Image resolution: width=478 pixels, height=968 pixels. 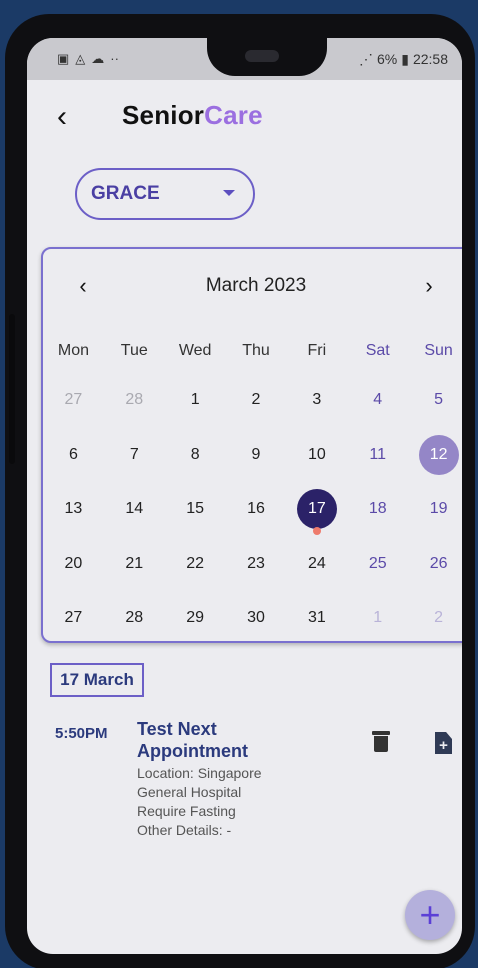 What do you see at coordinates (438, 350) in the screenshot?
I see `weekday-label: Sun` at bounding box center [438, 350].